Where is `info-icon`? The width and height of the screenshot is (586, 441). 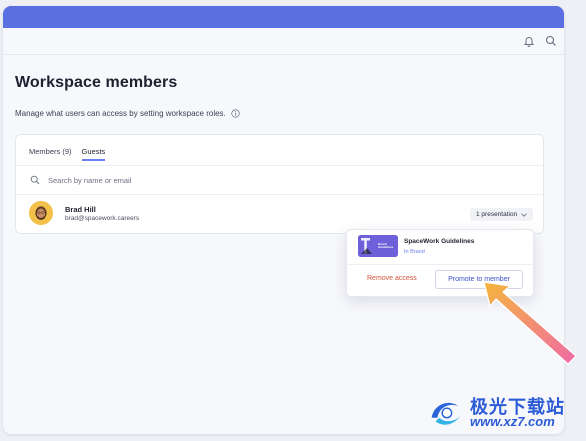
info-icon is located at coordinates (235, 113).